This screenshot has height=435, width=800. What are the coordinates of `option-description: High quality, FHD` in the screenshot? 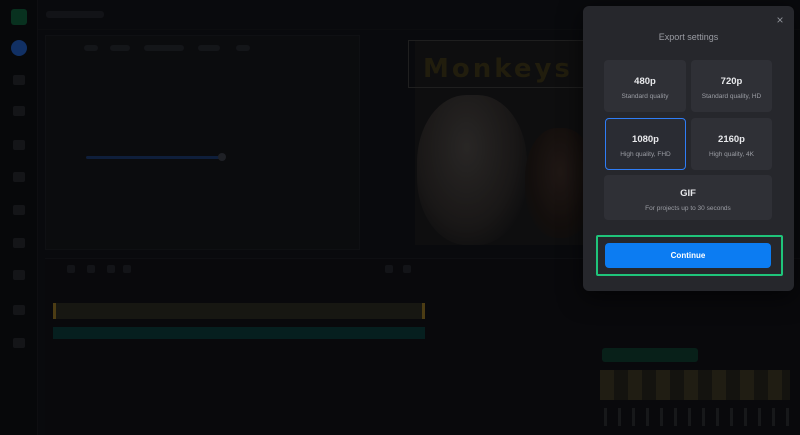 It's located at (645, 154).